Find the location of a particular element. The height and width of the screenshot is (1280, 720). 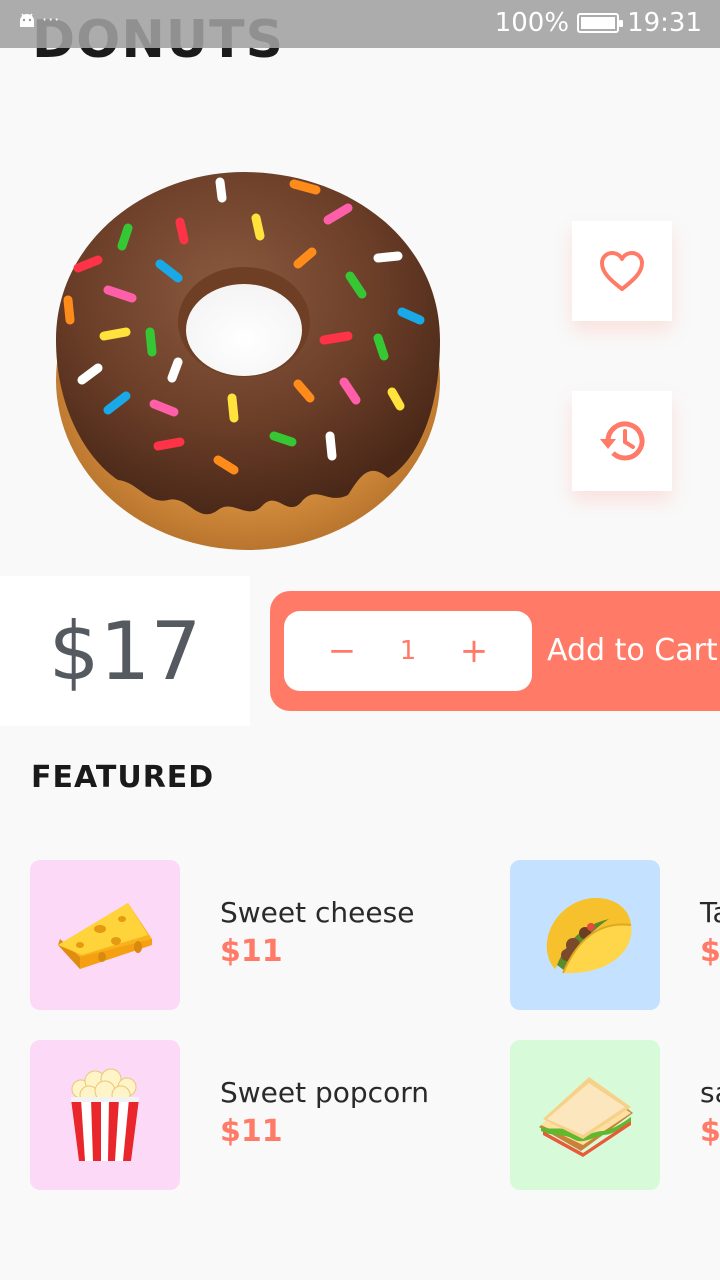

clock: 19:31 is located at coordinates (664, 23).